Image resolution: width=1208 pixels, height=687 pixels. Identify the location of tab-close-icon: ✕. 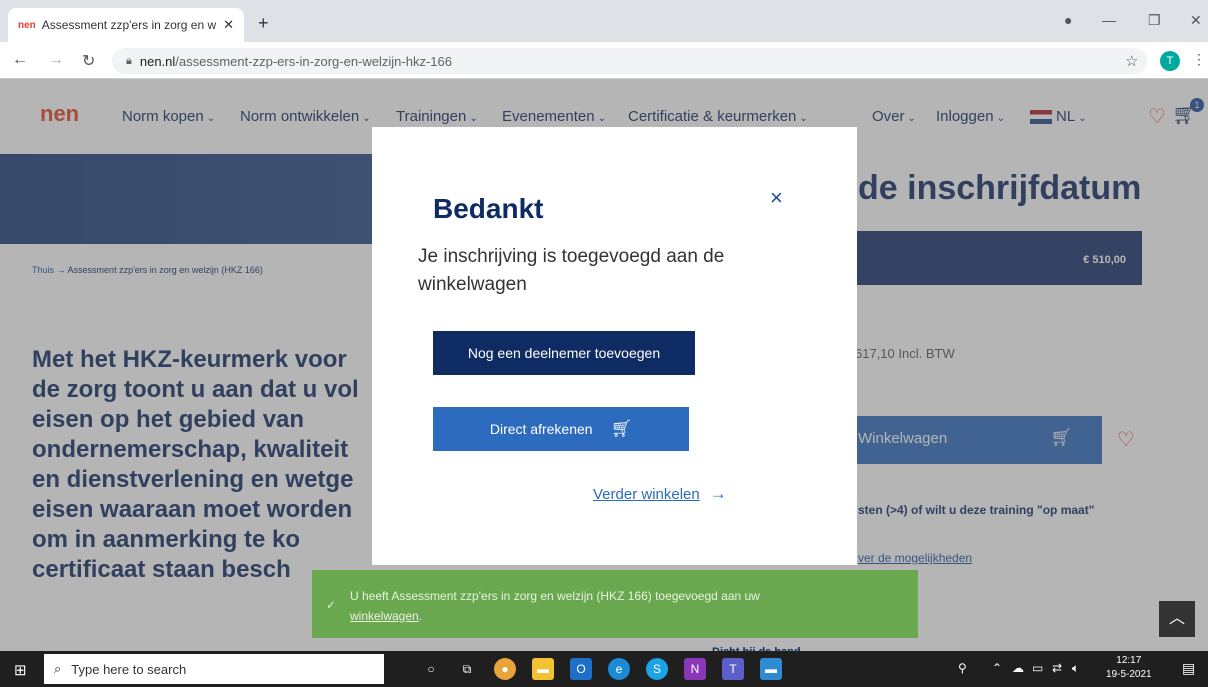
(228, 25).